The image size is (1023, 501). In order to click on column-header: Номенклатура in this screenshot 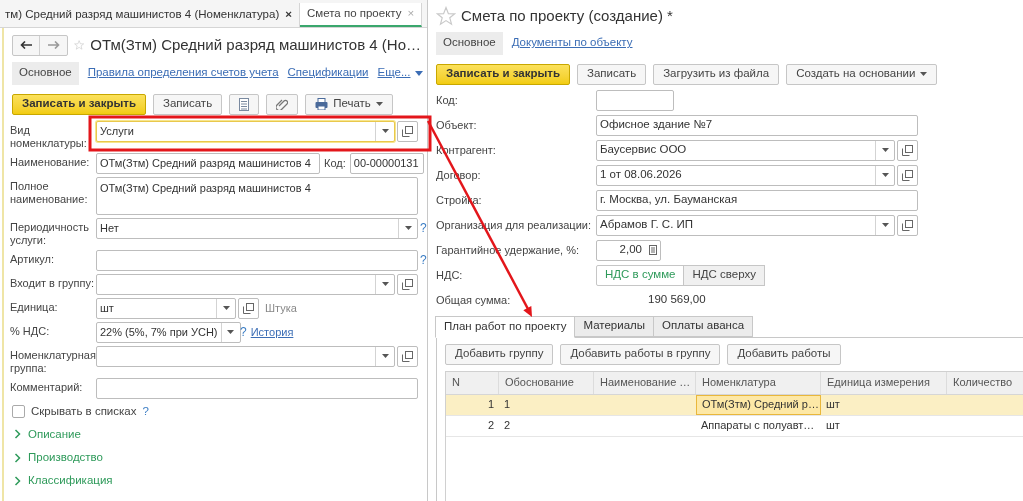, I will do `click(758, 382)`.